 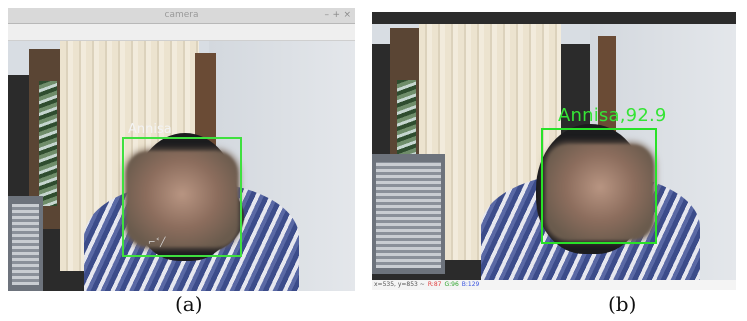 I want to click on close-icon: ×, so click(x=347, y=15).